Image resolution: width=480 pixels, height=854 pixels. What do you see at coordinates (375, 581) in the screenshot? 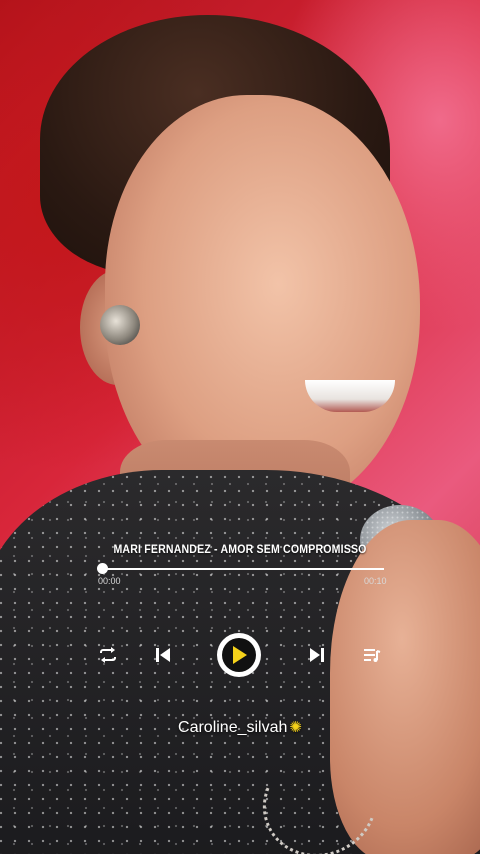
I see `time-total: 00:10` at bounding box center [375, 581].